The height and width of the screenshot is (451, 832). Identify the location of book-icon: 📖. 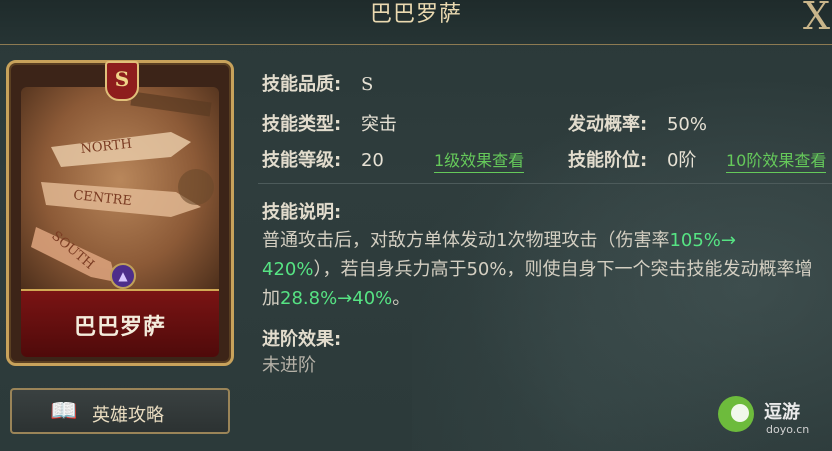
(64, 411).